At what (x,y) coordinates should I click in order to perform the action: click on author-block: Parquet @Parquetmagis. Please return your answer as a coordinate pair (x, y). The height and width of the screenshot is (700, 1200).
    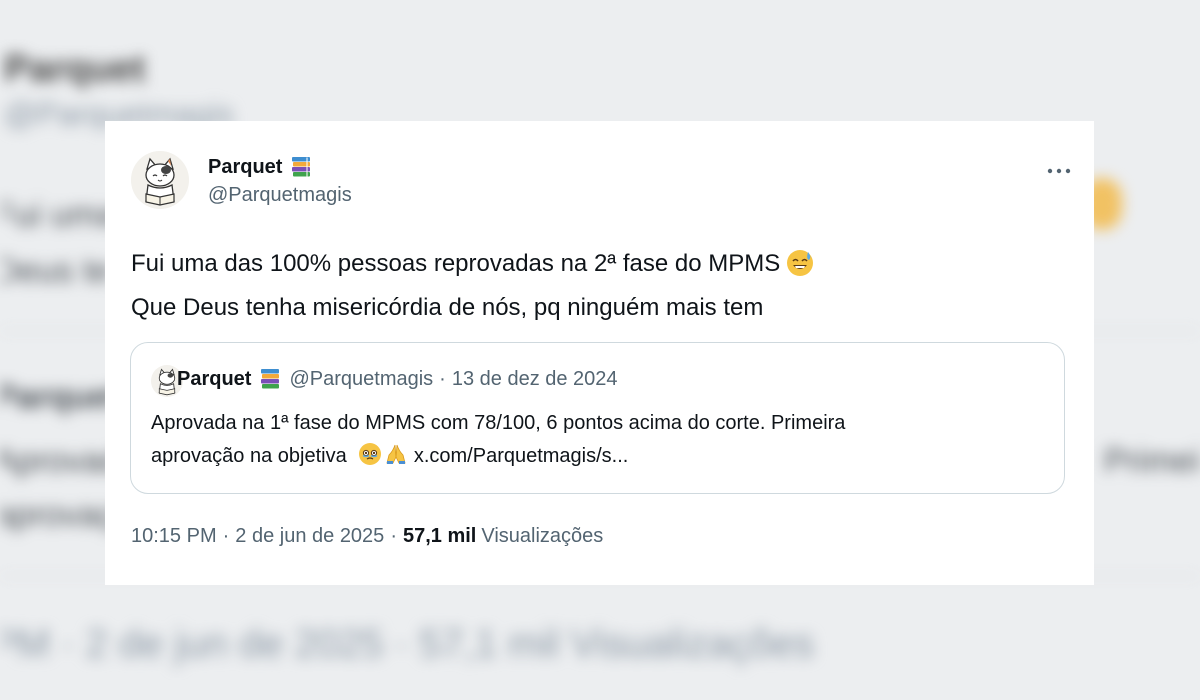
    Looking at the image, I should click on (280, 180).